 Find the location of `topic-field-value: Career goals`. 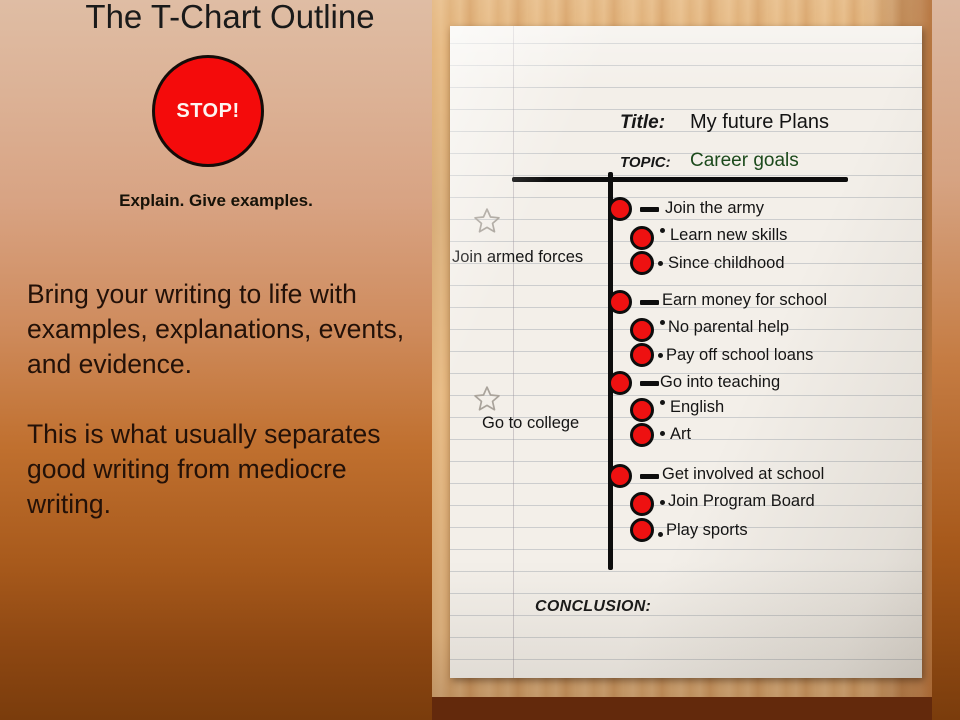

topic-field-value: Career goals is located at coordinates (744, 160).